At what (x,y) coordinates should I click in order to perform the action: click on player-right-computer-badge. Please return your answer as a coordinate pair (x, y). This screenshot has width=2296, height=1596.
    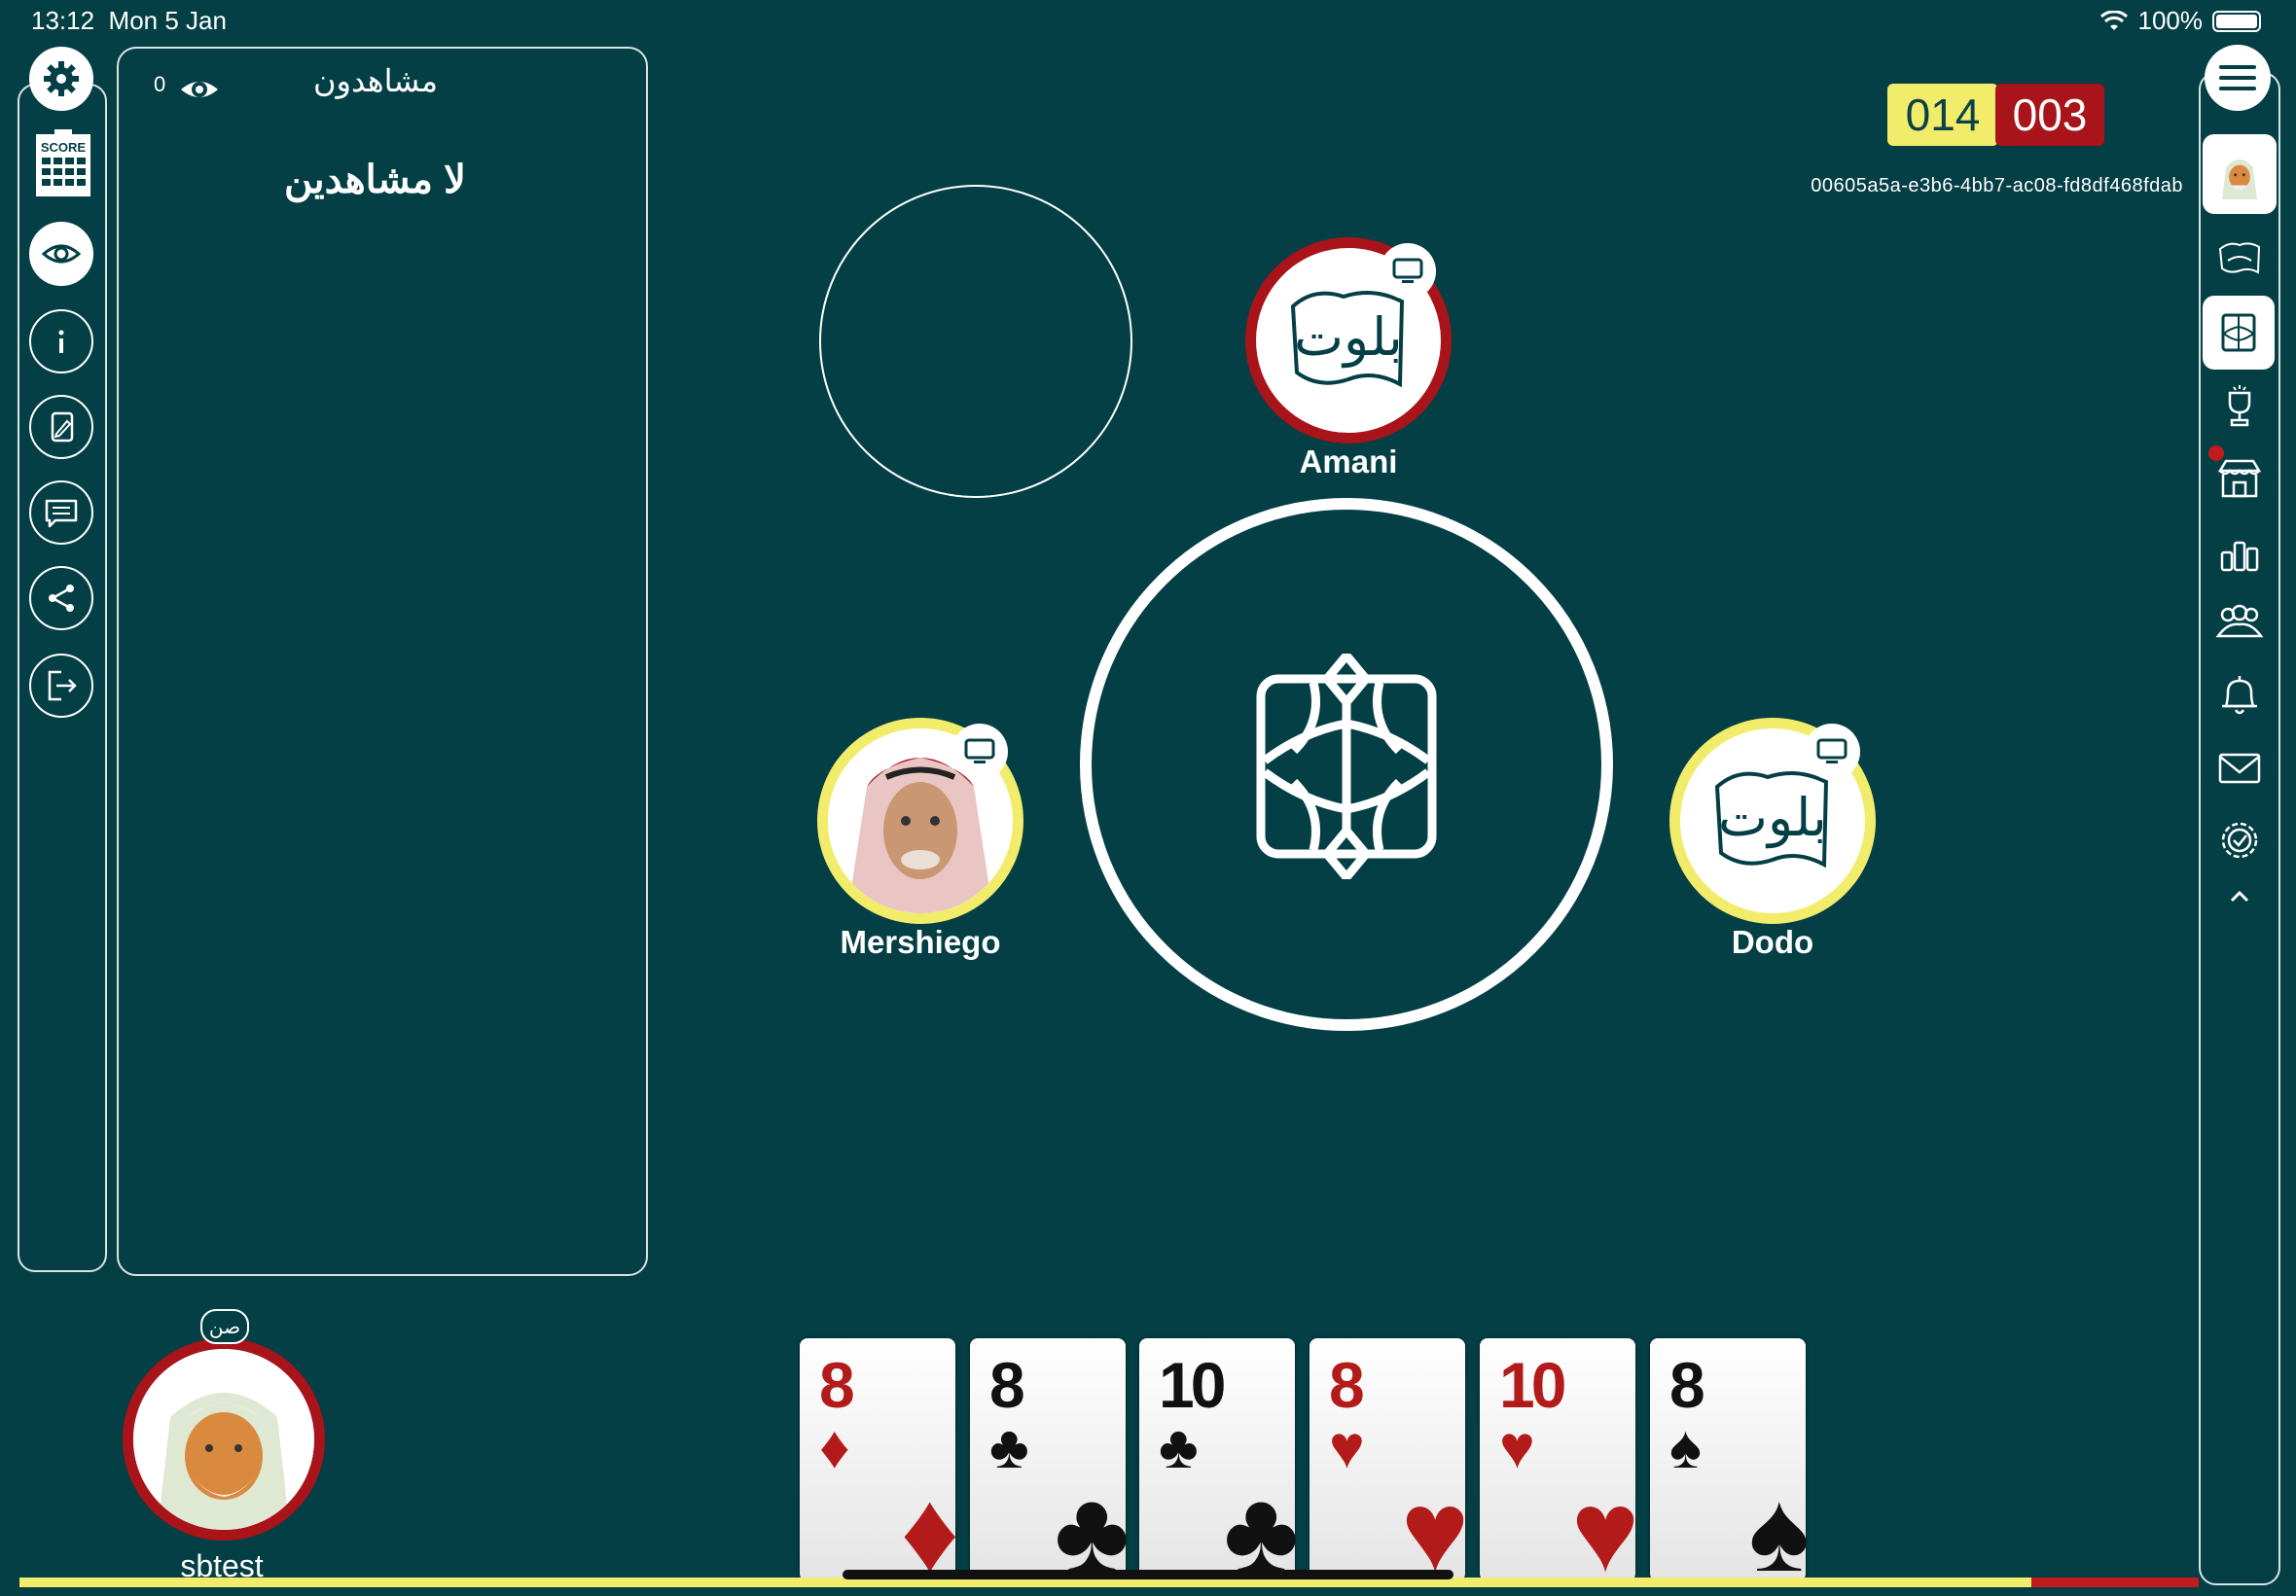
    Looking at the image, I should click on (1832, 752).